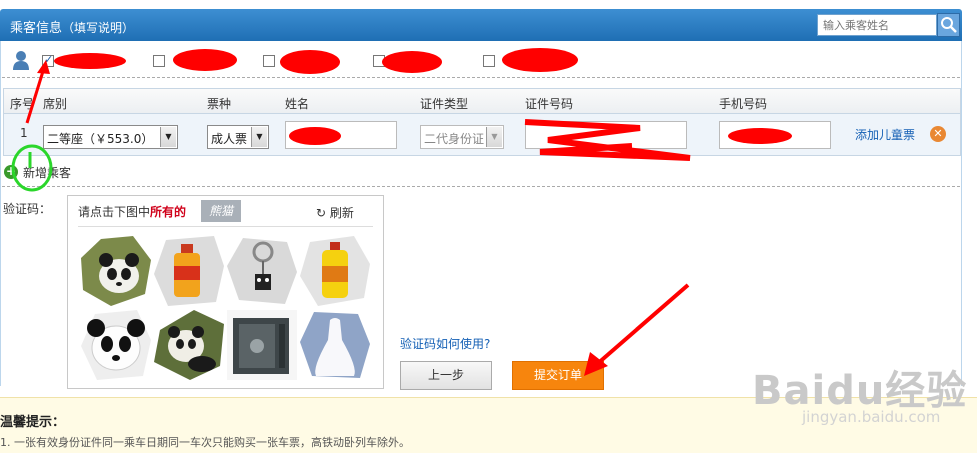 Image resolution: width=977 pixels, height=453 pixels. I want to click on search-button, so click(948, 25).